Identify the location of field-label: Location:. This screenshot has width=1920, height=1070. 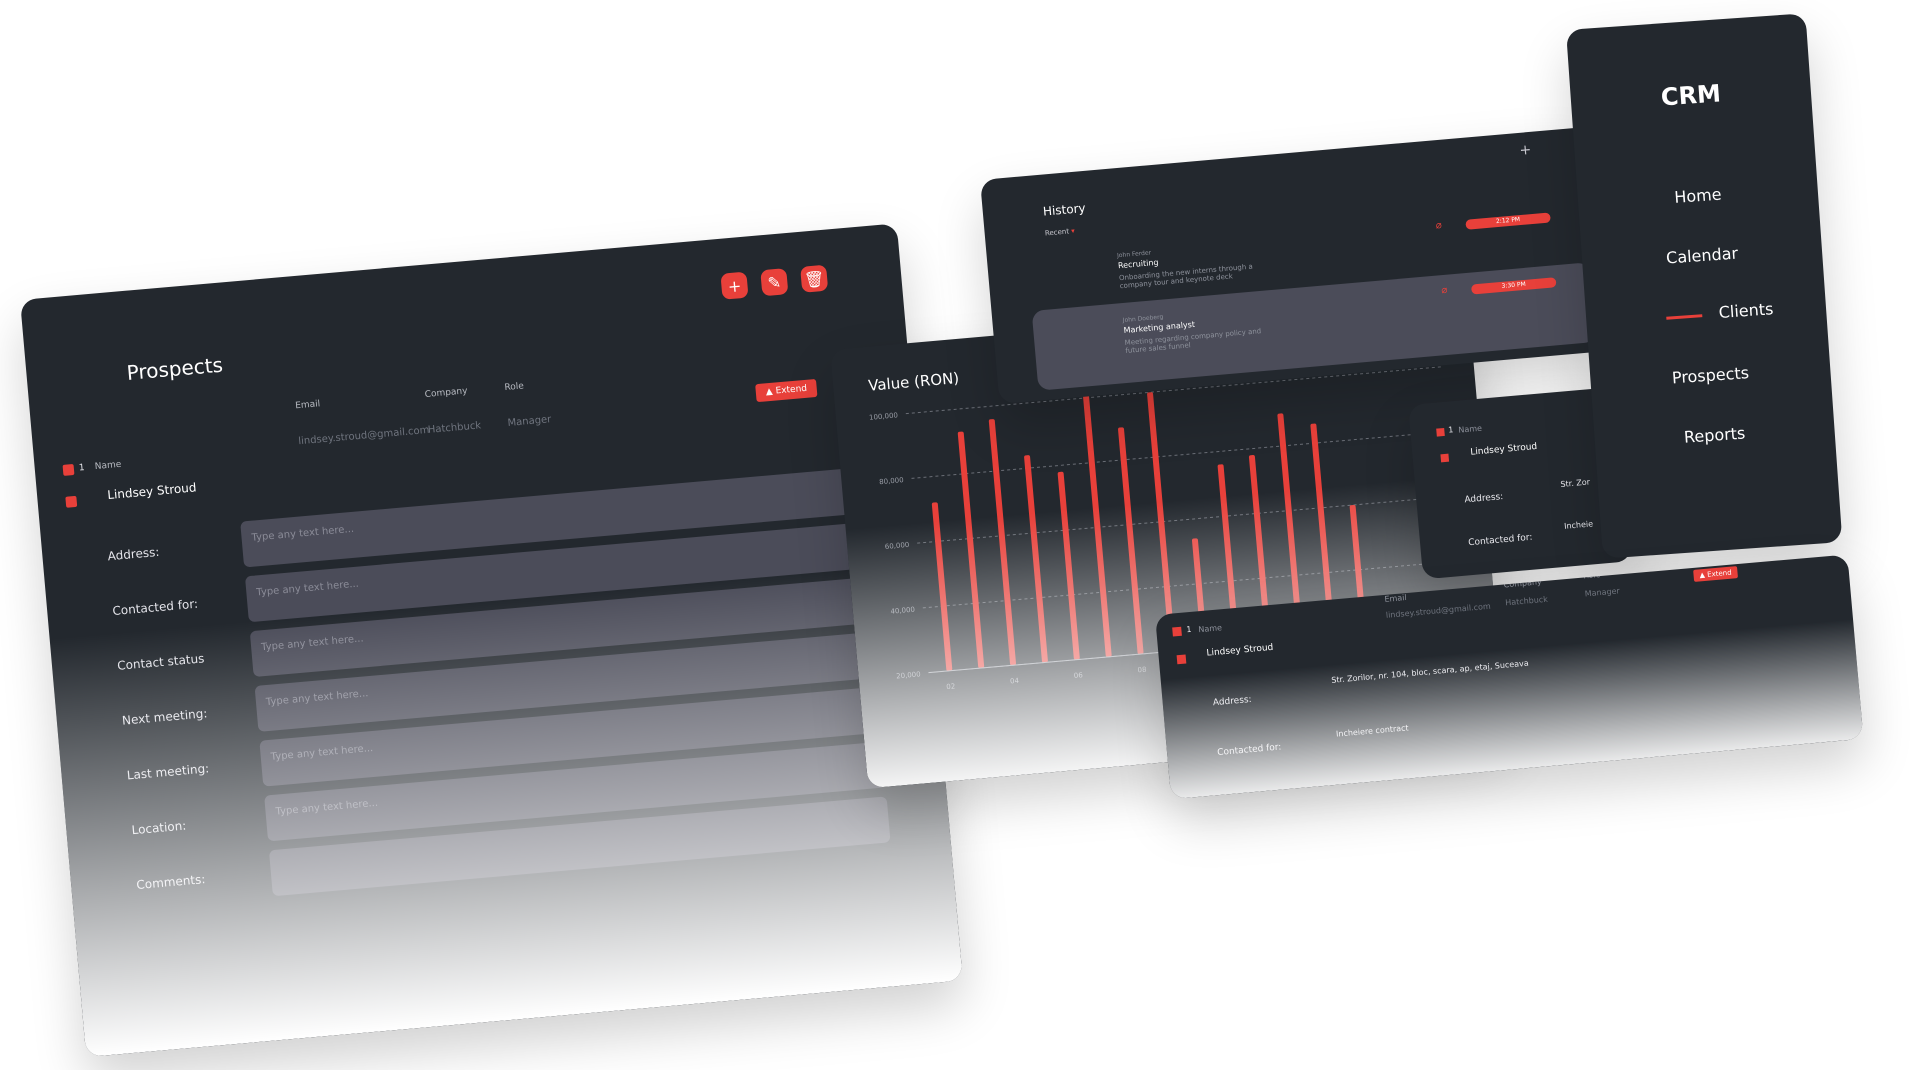
(159, 828).